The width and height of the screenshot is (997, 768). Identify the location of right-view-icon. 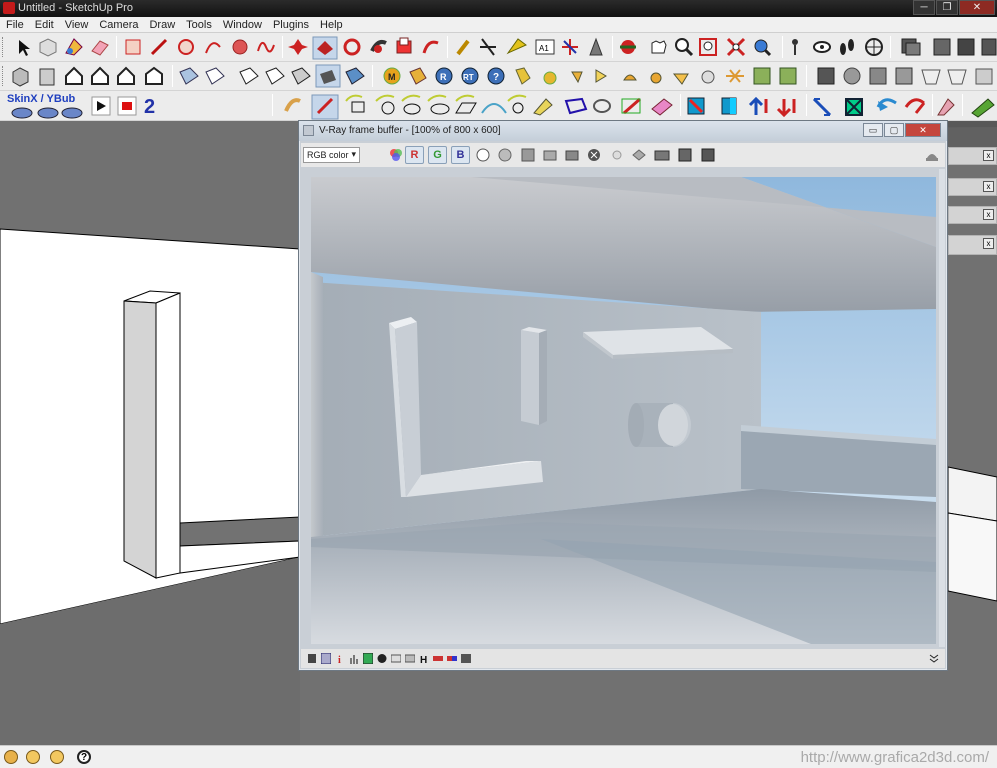
(100, 75).